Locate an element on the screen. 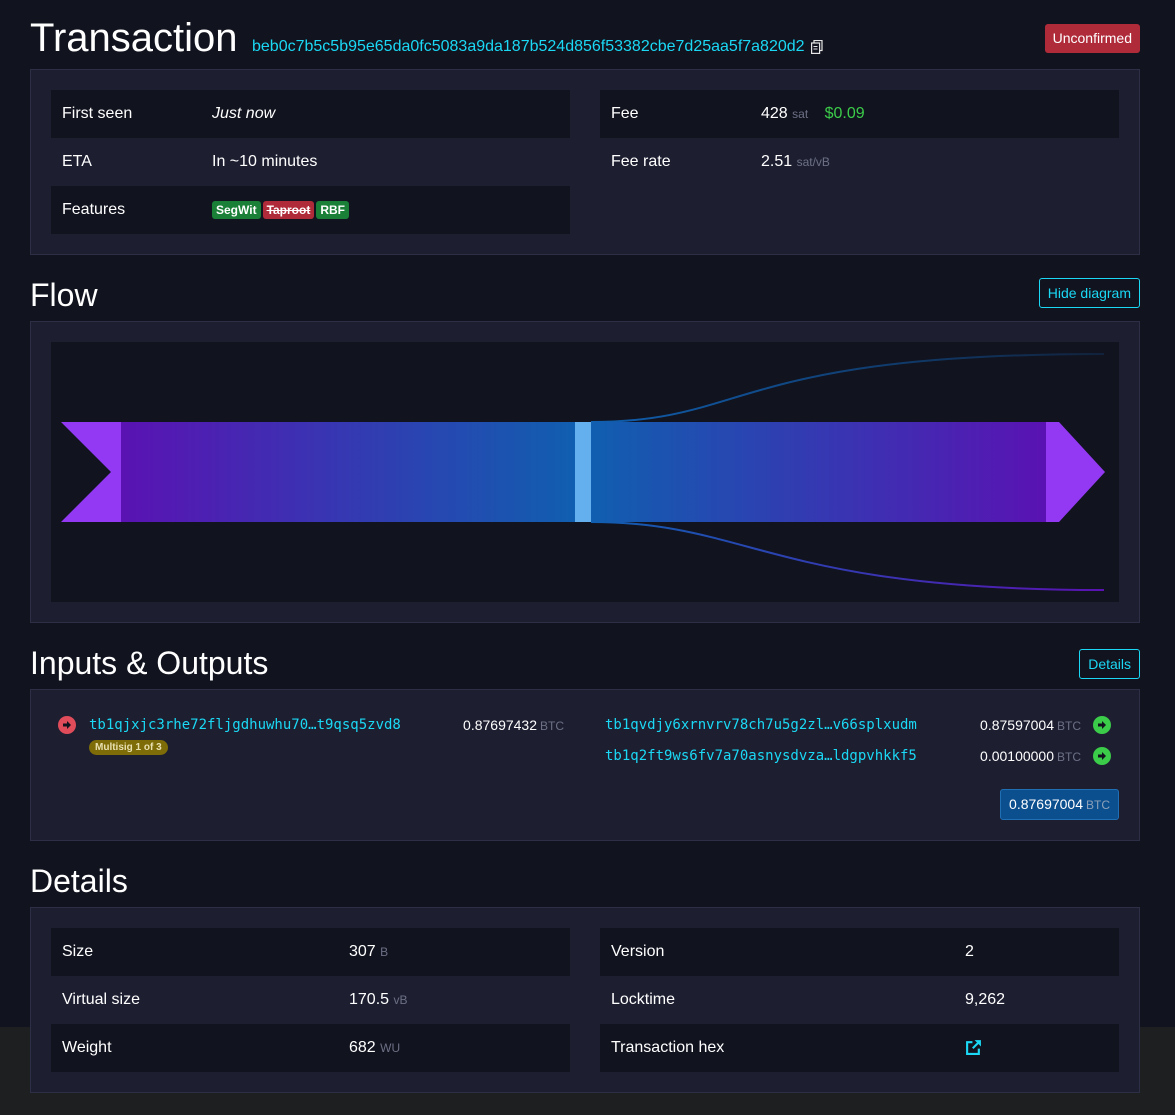 The height and width of the screenshot is (1115, 1175). page-title: Transaction is located at coordinates (134, 38).